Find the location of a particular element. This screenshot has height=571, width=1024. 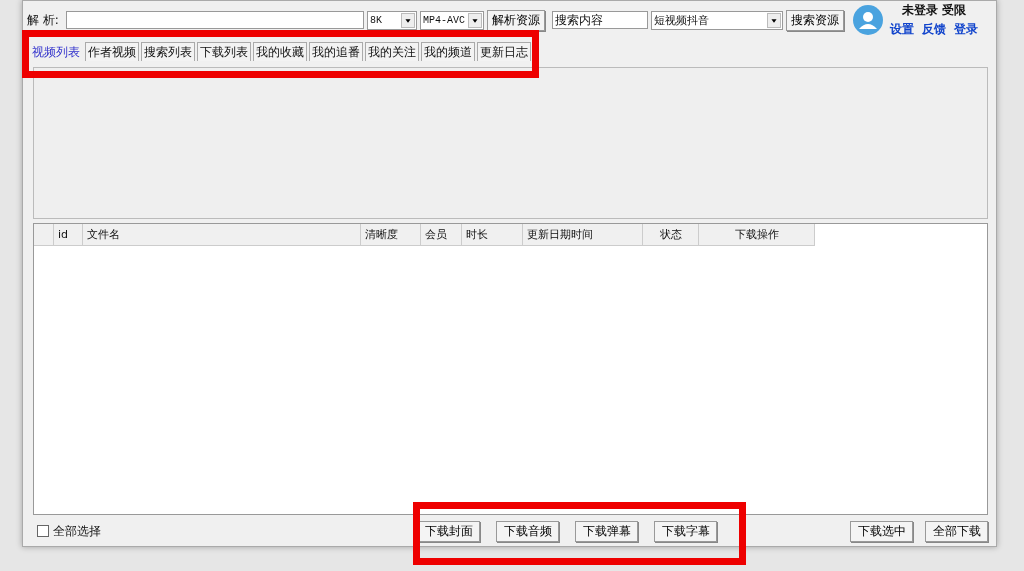

download-button: 下载选中 is located at coordinates (881, 531).